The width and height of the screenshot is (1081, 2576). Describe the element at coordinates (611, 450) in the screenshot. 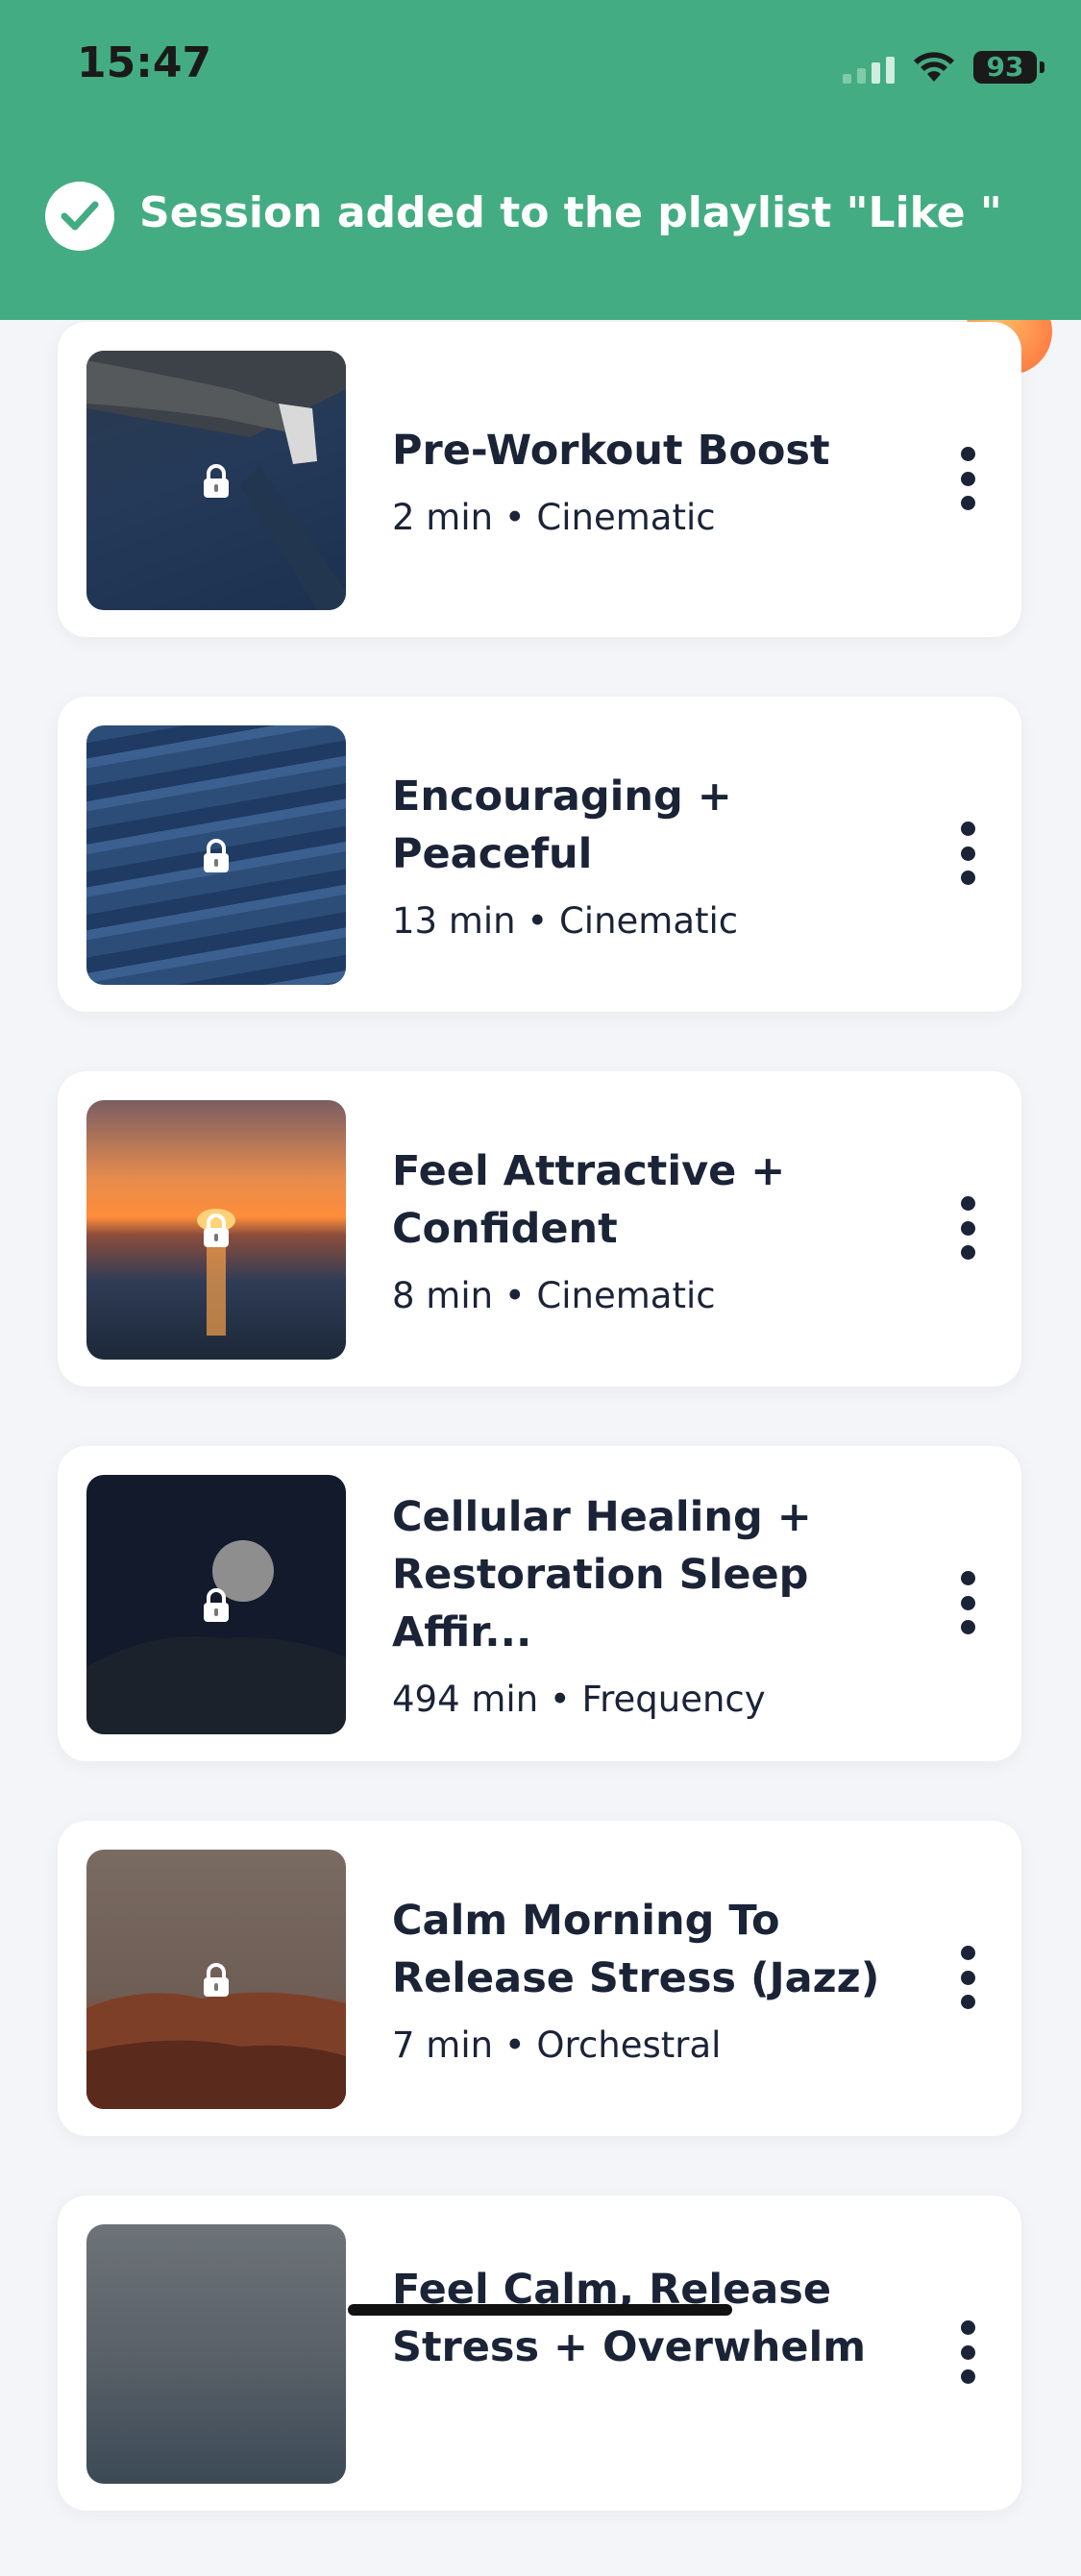

I see `session-title: Pre-Workout Boost` at that location.